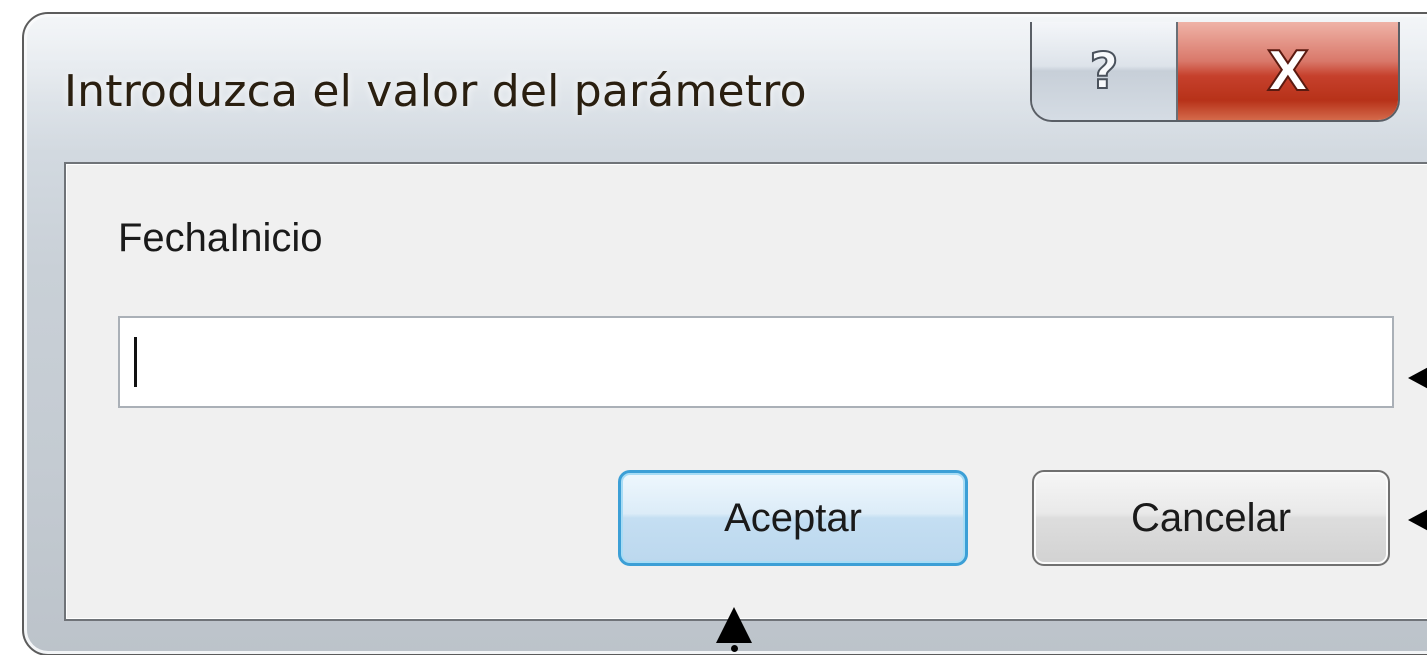 The height and width of the screenshot is (655, 1427). I want to click on text-caret, so click(135, 362).